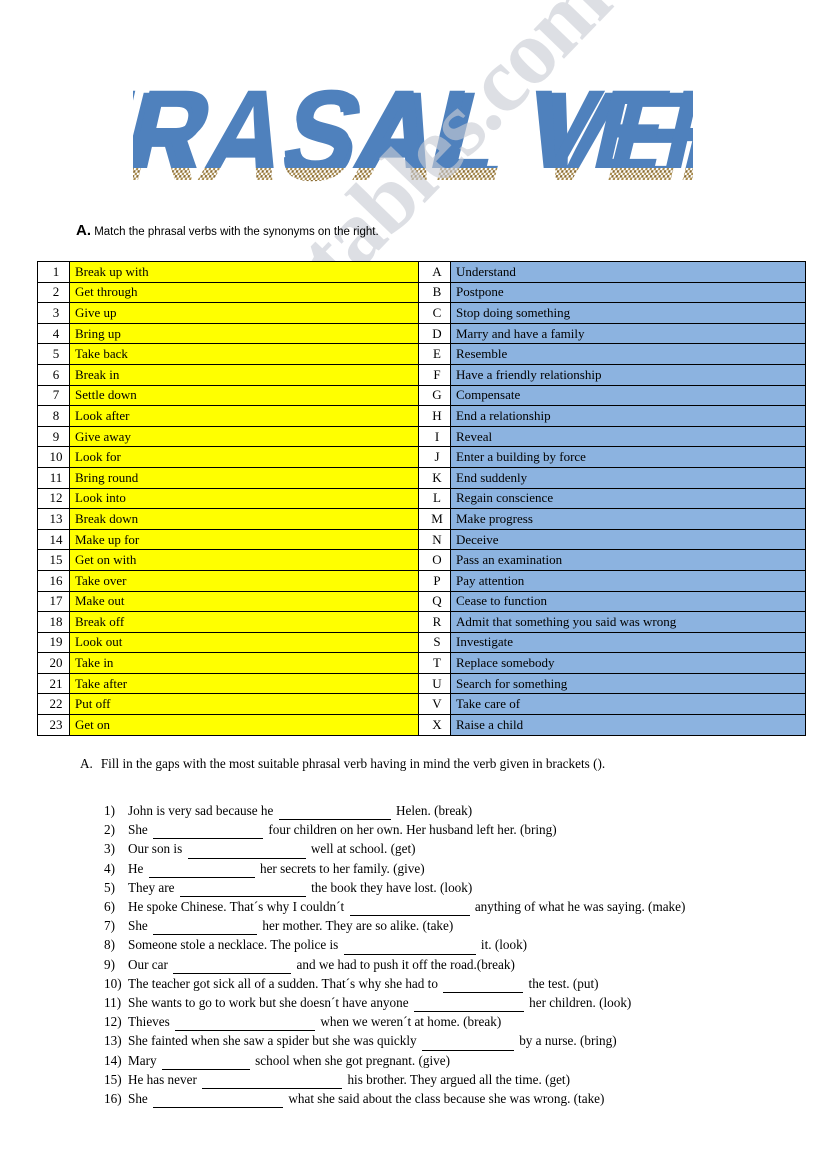 This screenshot has height=1169, width=826. What do you see at coordinates (628, 477) in the screenshot?
I see `definition-cell: End suddenly` at bounding box center [628, 477].